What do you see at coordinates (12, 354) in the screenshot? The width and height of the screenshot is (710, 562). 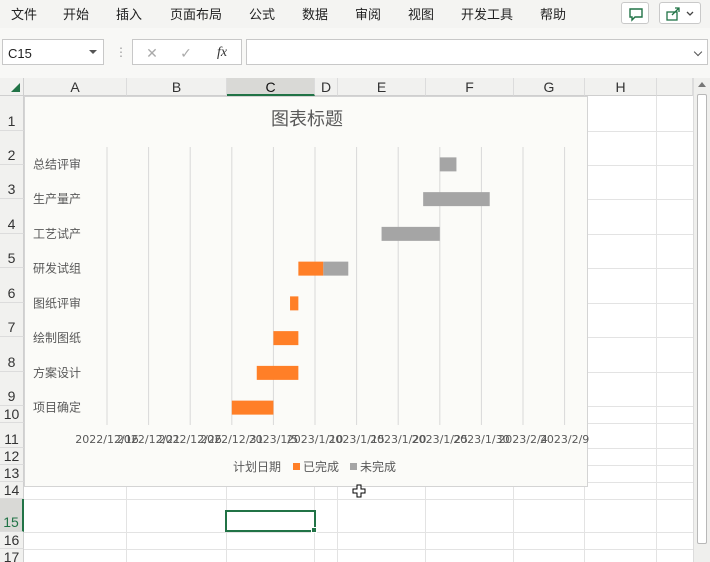 I see `row-header-8: 8` at bounding box center [12, 354].